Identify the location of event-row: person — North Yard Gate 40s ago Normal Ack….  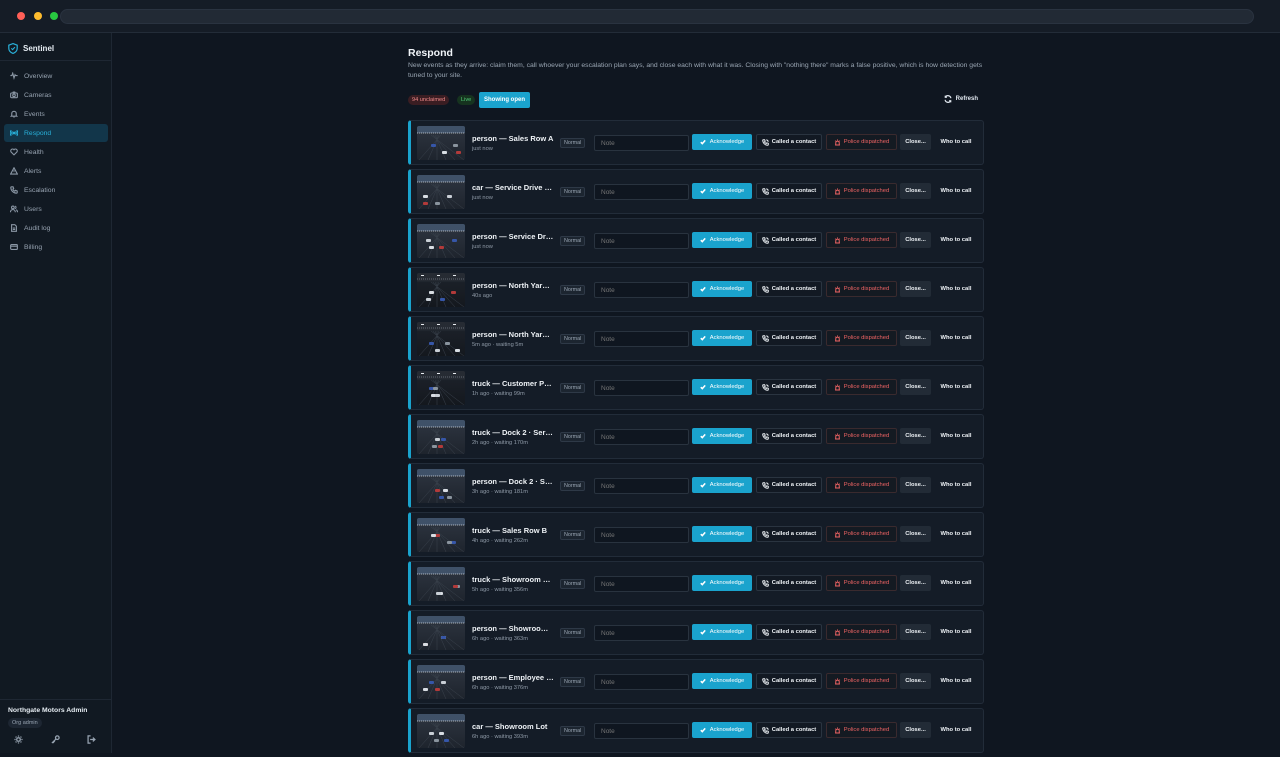
(696, 289).